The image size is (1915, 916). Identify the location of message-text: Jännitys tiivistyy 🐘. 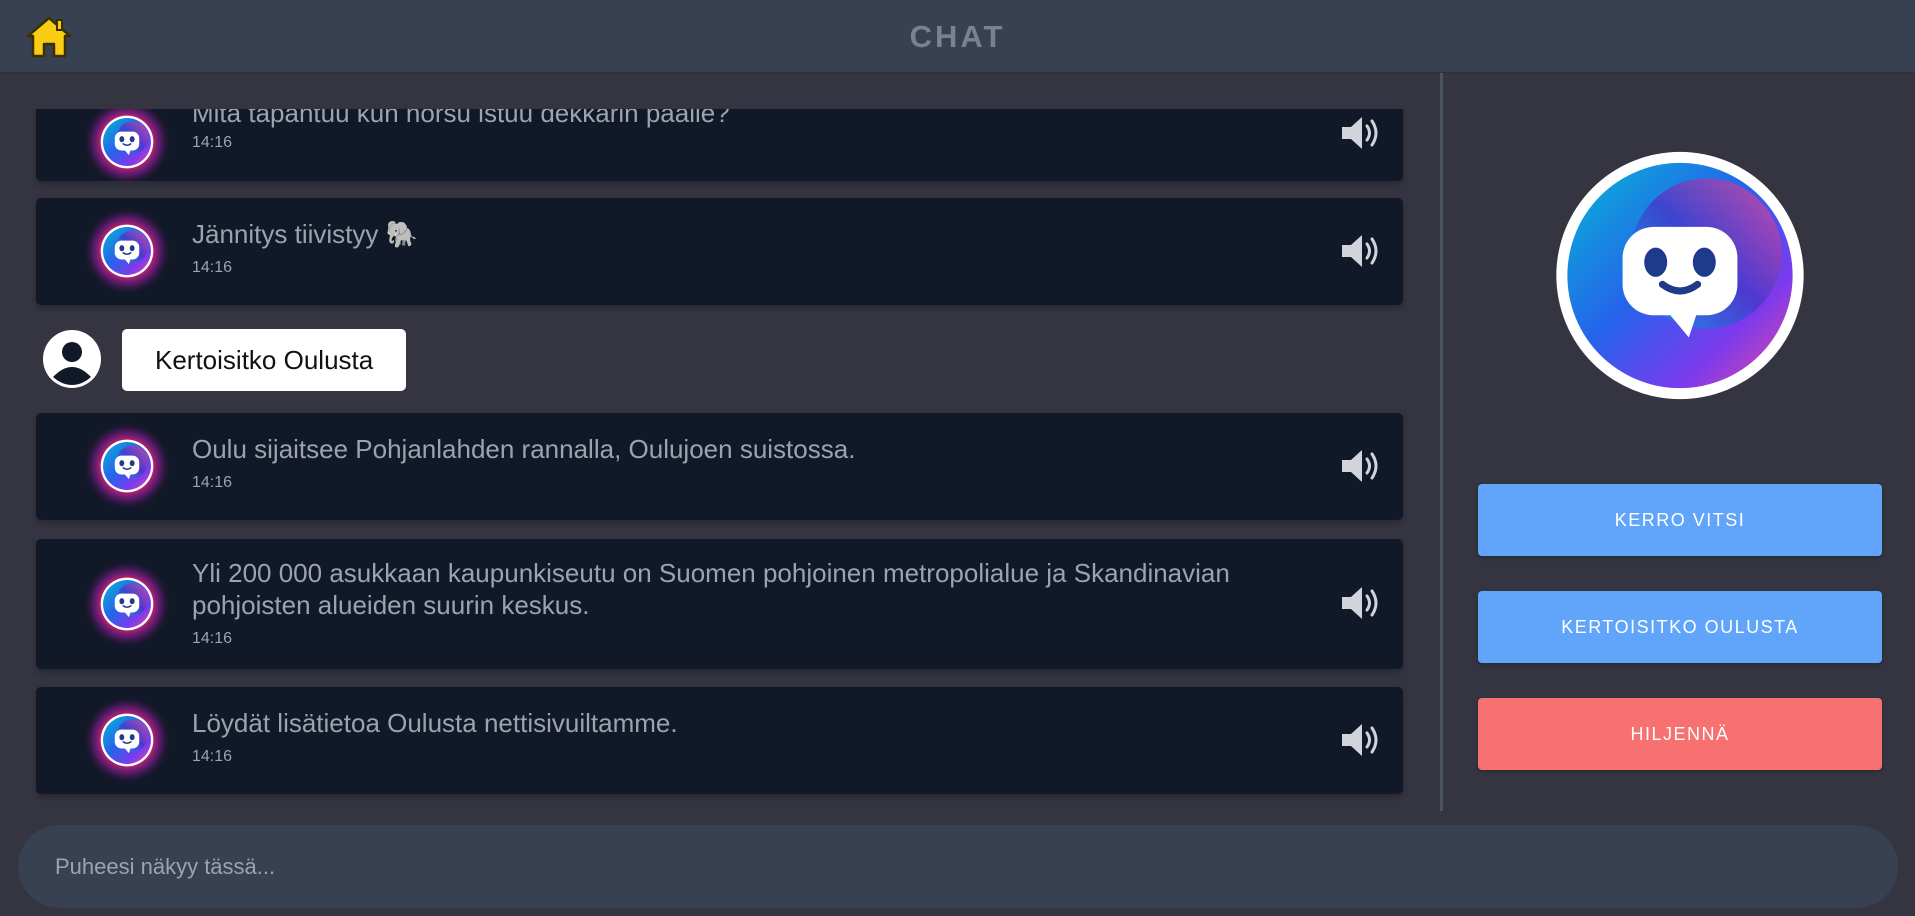
(305, 234).